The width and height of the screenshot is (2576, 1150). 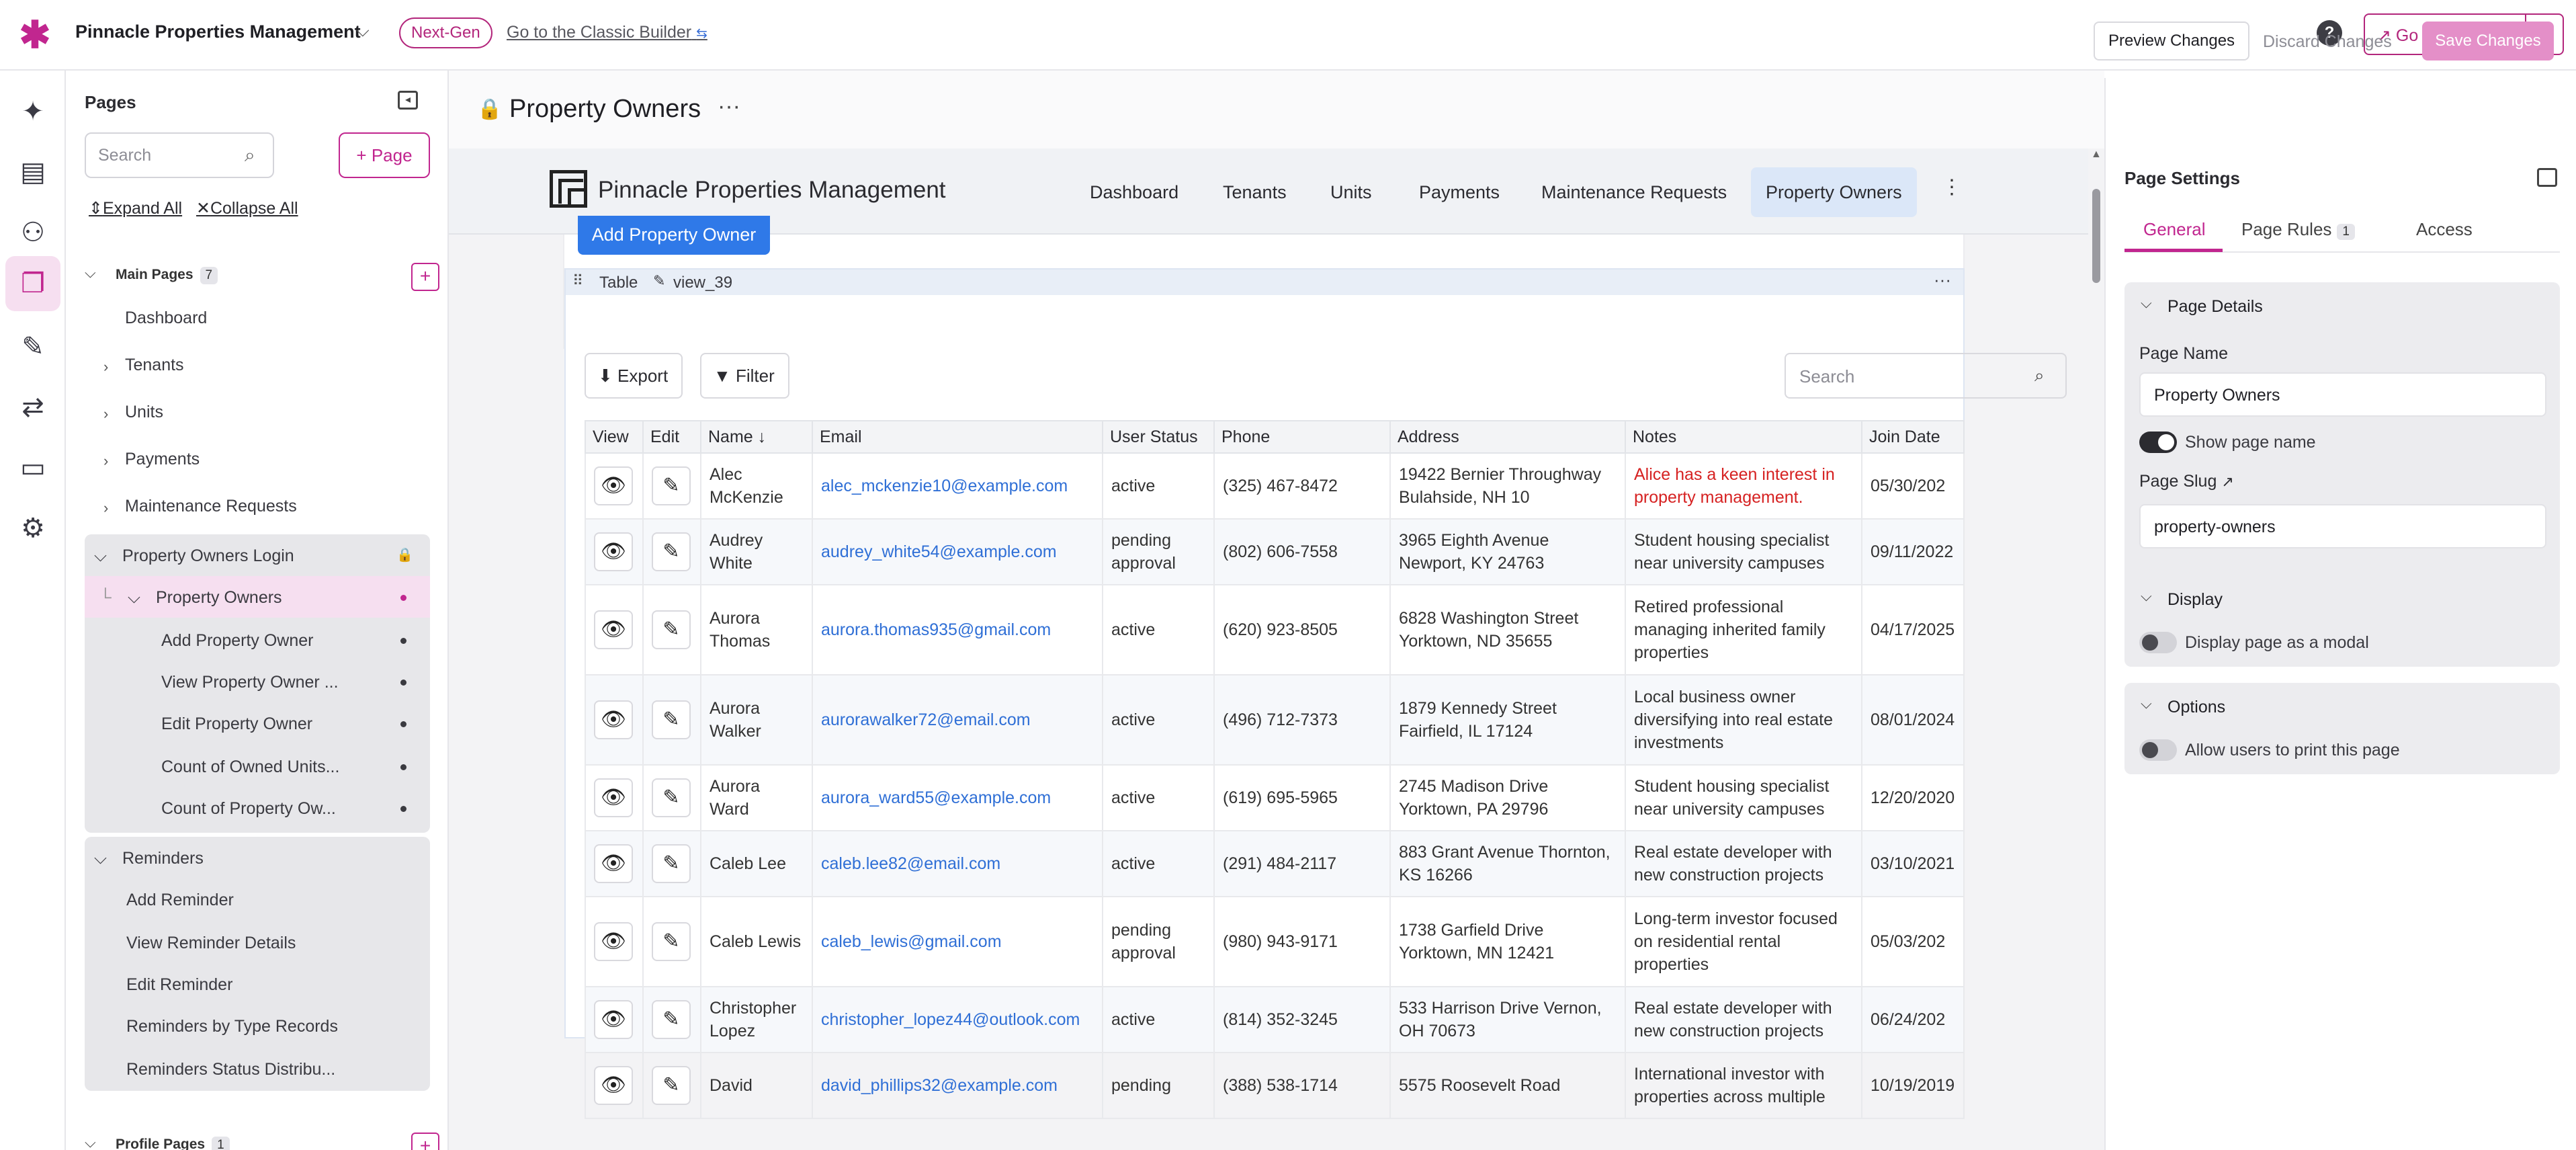 What do you see at coordinates (910, 863) in the screenshot?
I see `cell-email-link: caleb.lee82@email.com` at bounding box center [910, 863].